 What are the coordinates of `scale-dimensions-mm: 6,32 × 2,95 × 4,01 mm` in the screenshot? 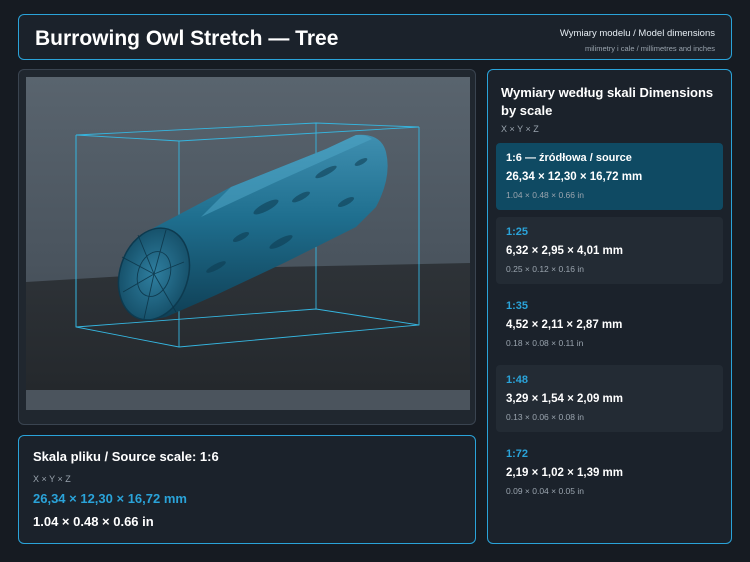 It's located at (565, 251).